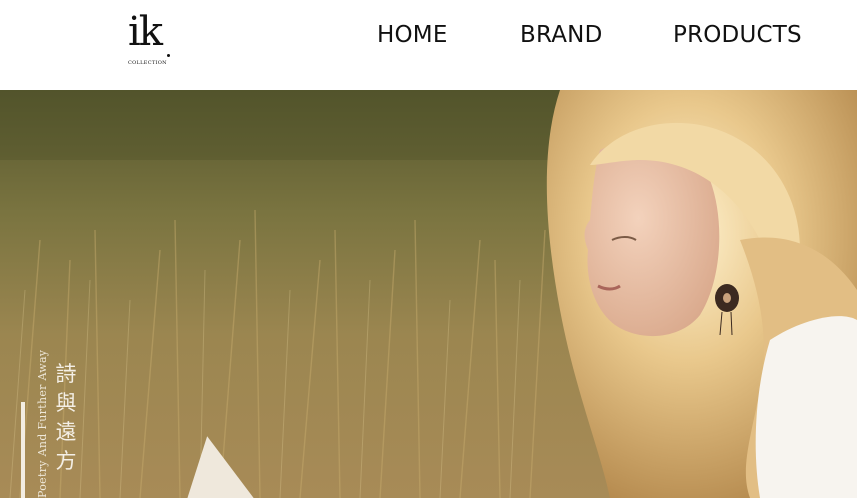 The width and height of the screenshot is (857, 498). Describe the element at coordinates (66, 403) in the screenshot. I see `hero-title-char: 與` at that location.